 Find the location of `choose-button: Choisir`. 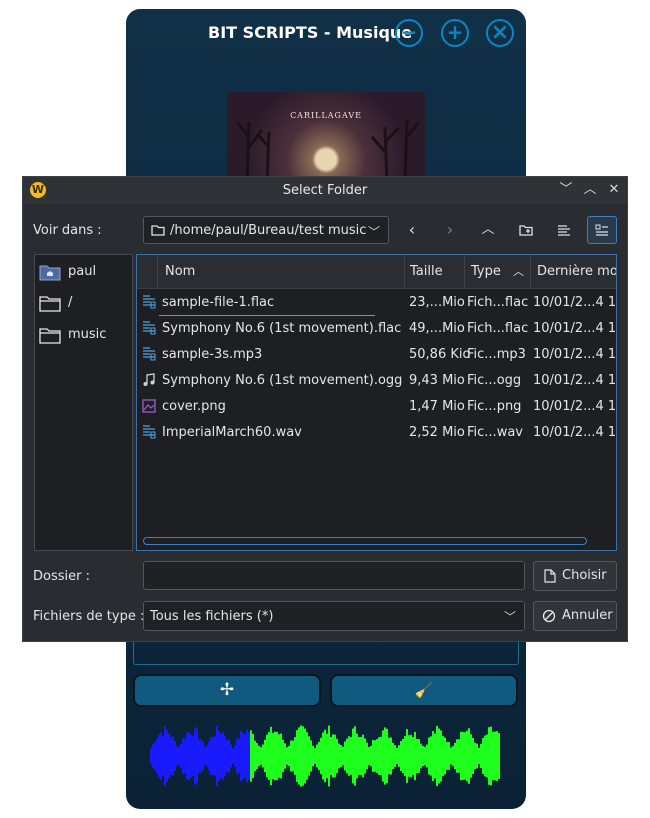

choose-button: Choisir is located at coordinates (575, 576).